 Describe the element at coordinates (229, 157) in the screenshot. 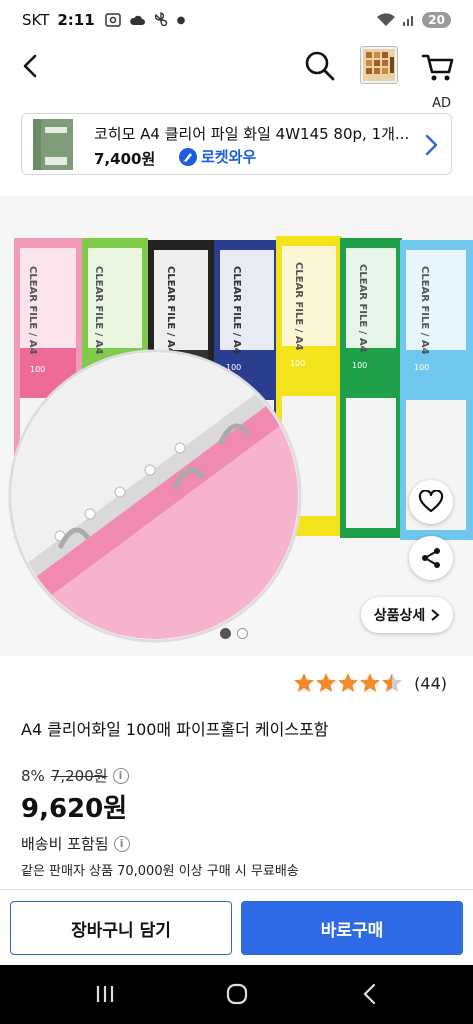

I see `rocket-wow-label: 로켓와우` at that location.